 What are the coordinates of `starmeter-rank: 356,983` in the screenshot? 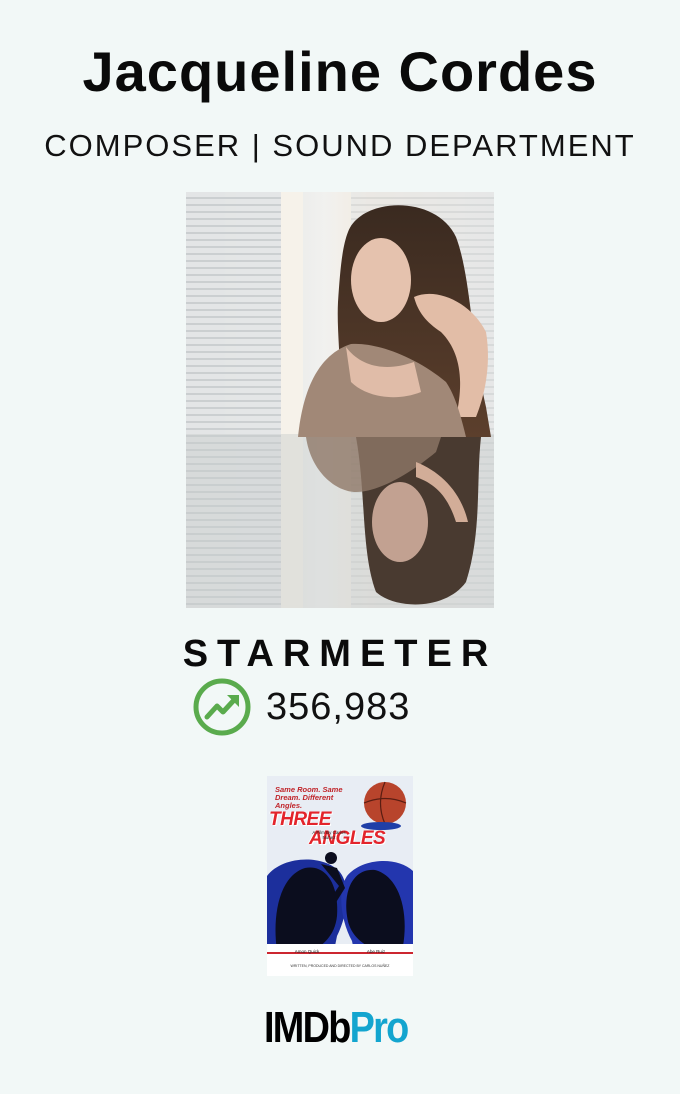 It's located at (338, 707).